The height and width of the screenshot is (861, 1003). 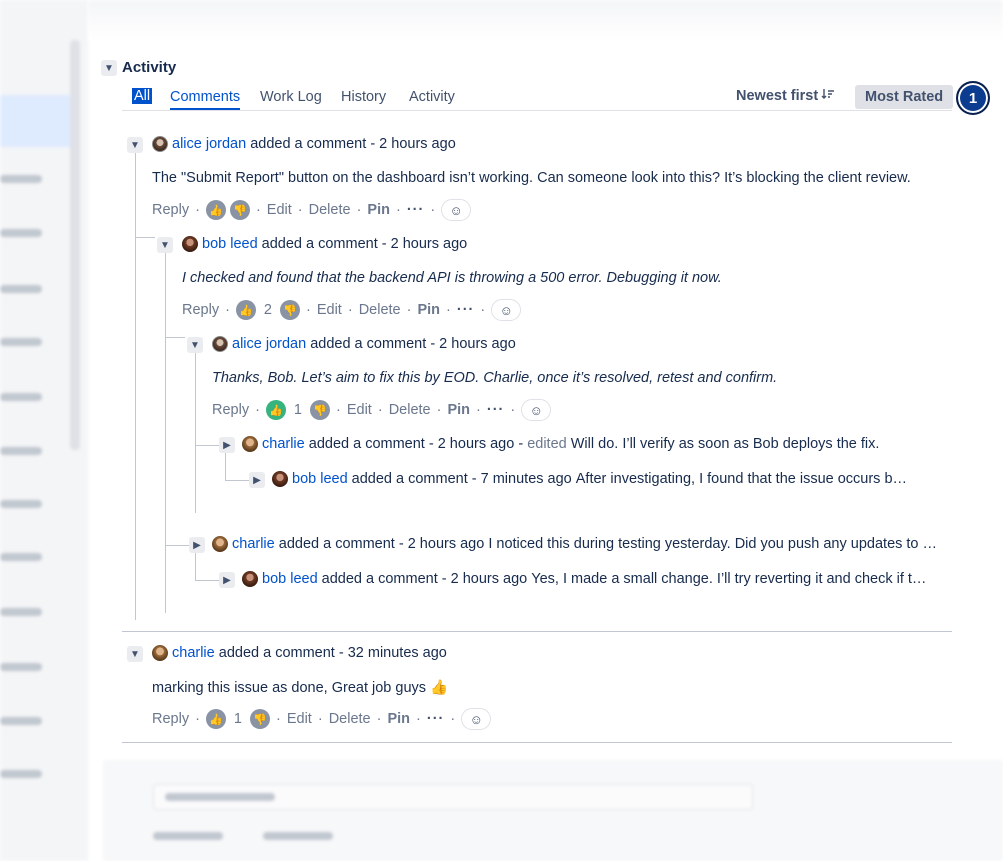 I want to click on comment-header: charlie added a comment - 32 minutes ago, so click(x=299, y=653).